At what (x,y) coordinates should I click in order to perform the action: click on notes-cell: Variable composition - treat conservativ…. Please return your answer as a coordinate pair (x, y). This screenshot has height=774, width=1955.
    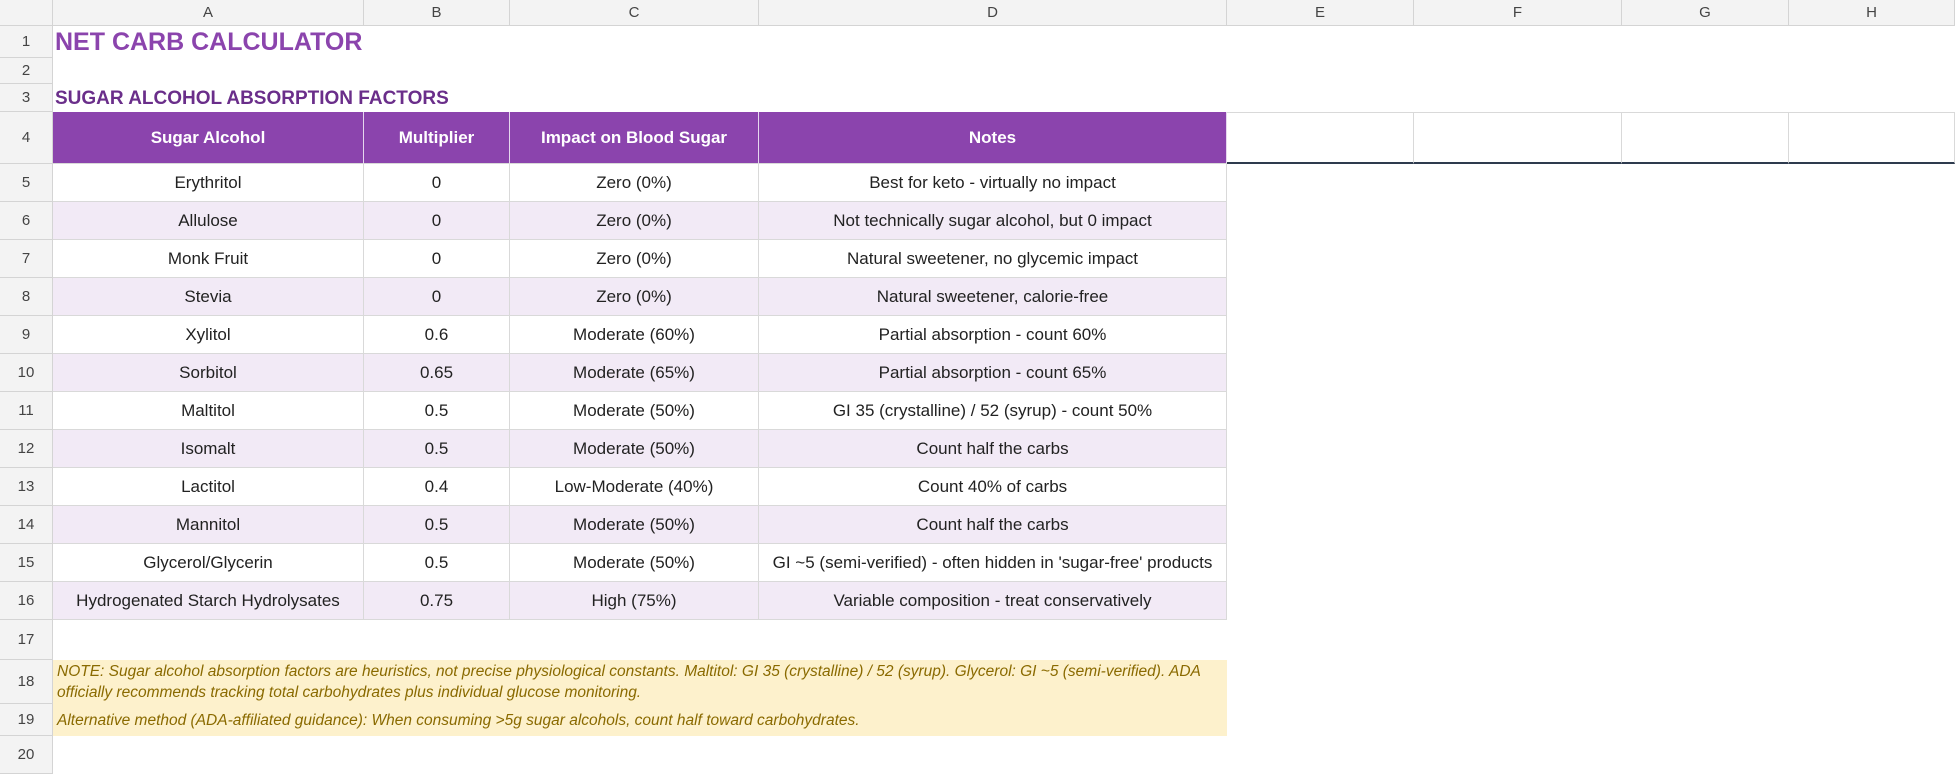
    Looking at the image, I should click on (993, 601).